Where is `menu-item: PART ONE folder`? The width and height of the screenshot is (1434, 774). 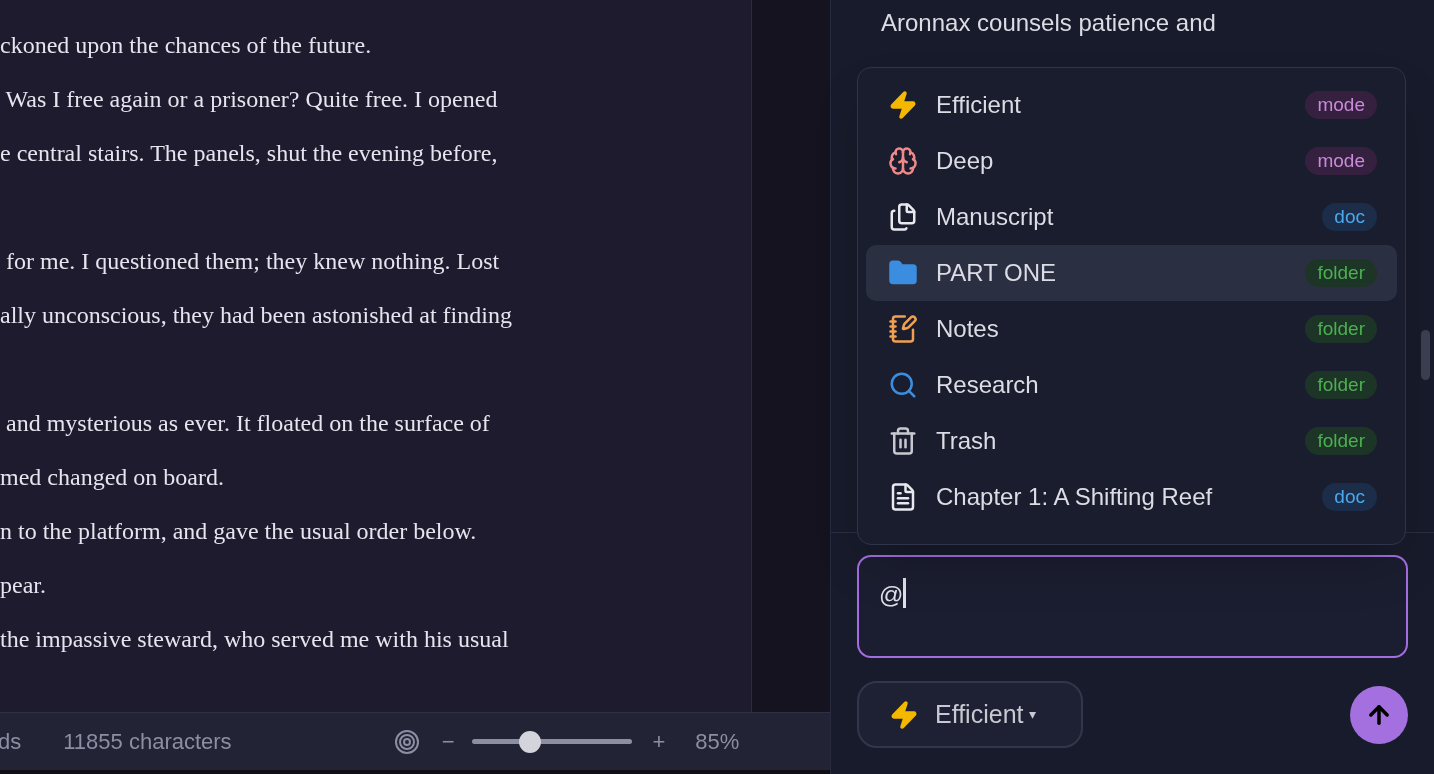 menu-item: PART ONE folder is located at coordinates (1131, 273).